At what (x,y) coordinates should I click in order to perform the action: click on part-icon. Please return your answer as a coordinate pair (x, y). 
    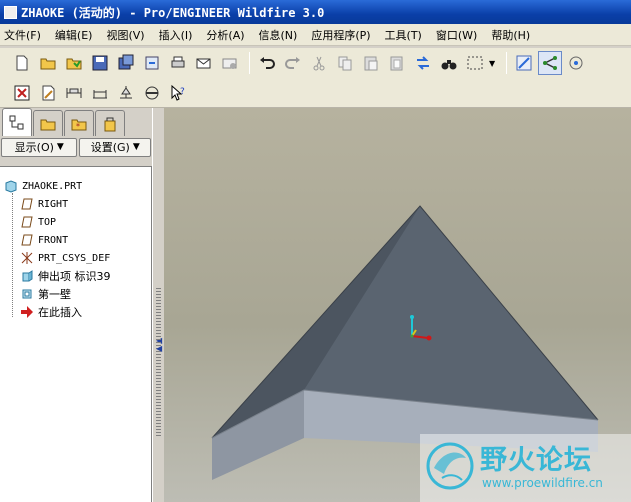
    Looking at the image, I should click on (11, 186).